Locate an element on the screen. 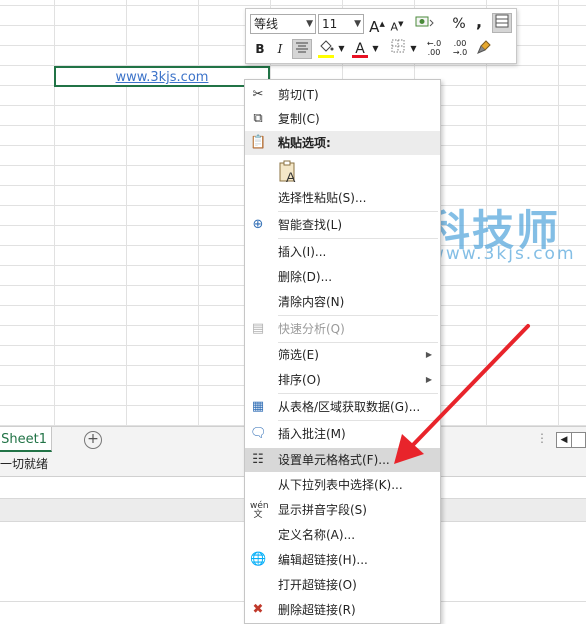 This screenshot has height=624, width=586. menu-item-open-hyperlink: 打开超链接(O) is located at coordinates (342, 585).